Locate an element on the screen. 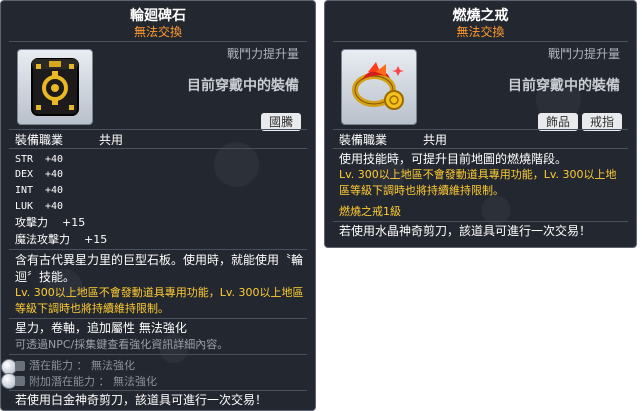  additional-potential-status: 附加潛在能力 ： 無法強化 is located at coordinates (93, 381).